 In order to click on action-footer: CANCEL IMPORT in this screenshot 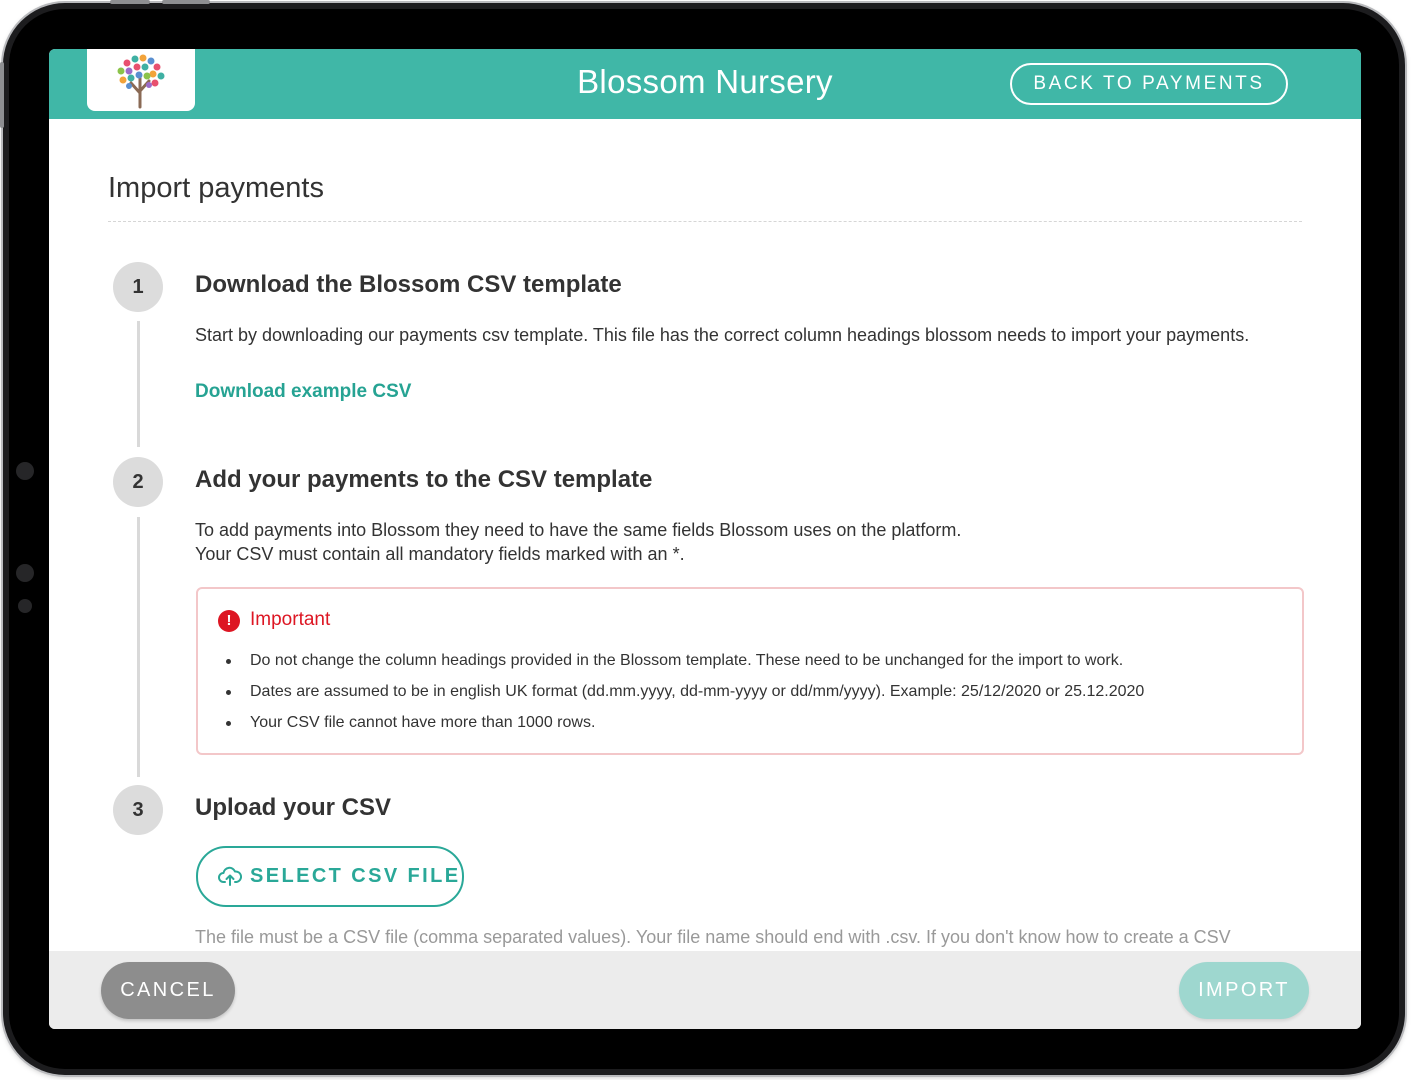, I will do `click(705, 990)`.